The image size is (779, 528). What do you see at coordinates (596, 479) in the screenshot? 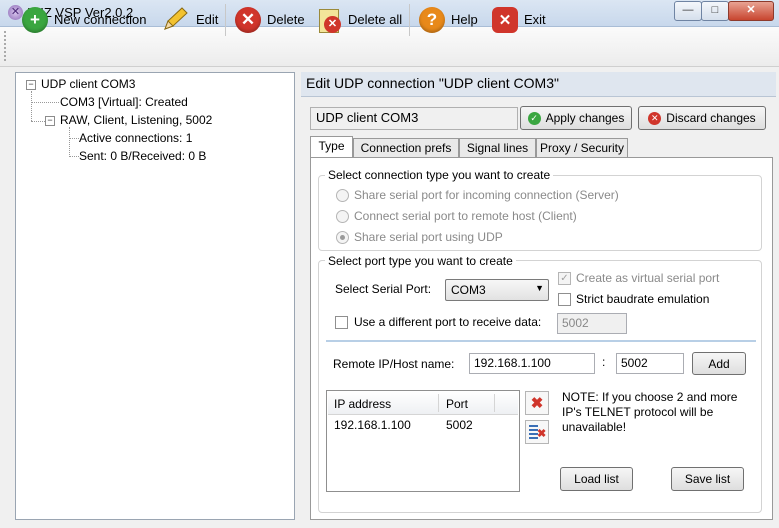
I see `load-list-button: Load list` at bounding box center [596, 479].